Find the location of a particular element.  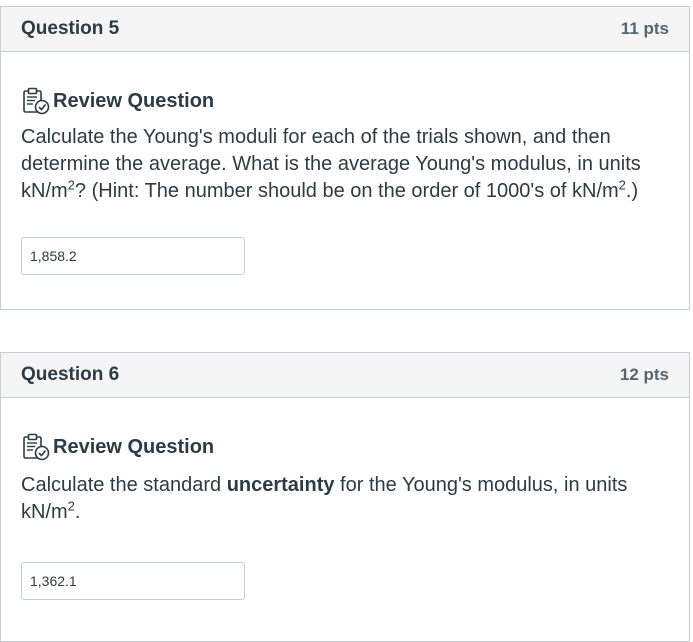

question-text-emphasis: uncertainty is located at coordinates (280, 485).